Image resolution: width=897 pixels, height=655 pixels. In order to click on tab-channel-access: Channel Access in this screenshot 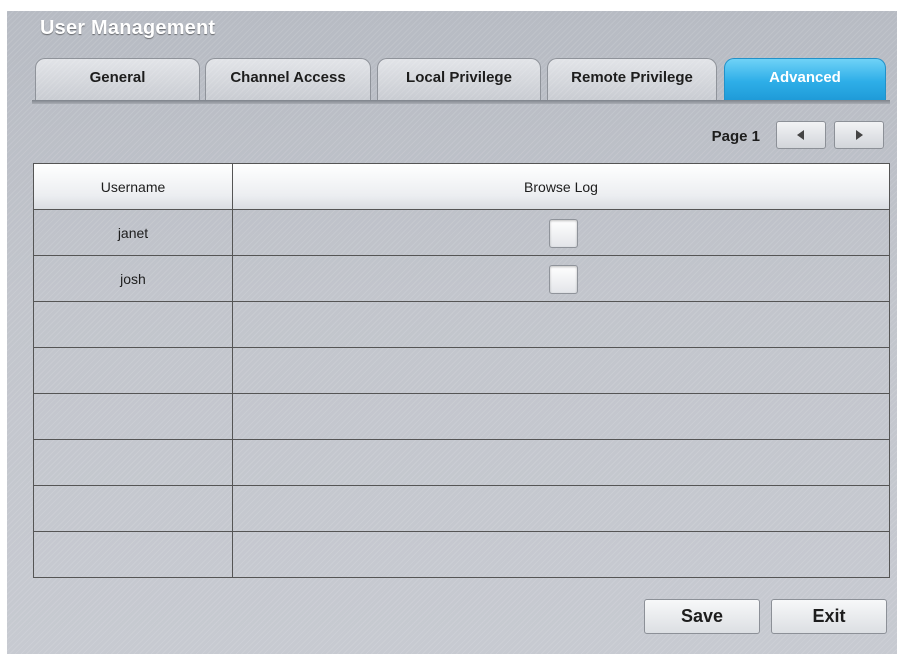, I will do `click(288, 79)`.